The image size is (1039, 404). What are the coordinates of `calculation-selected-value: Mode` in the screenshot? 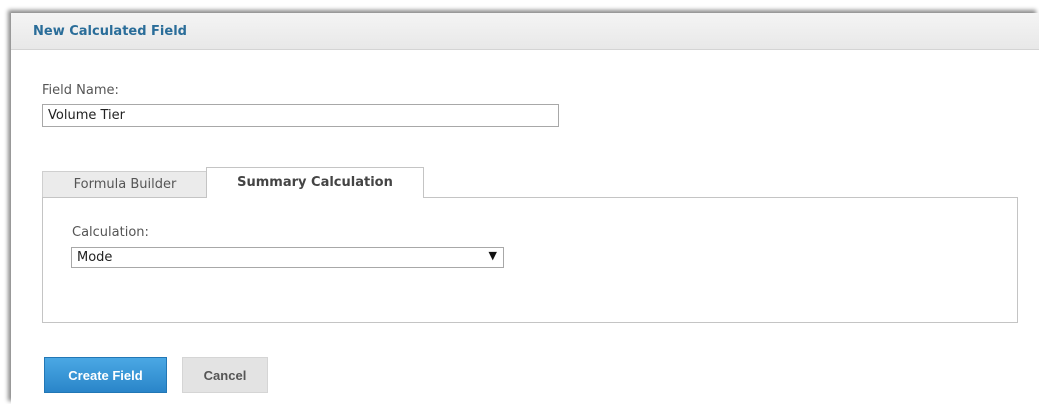 It's located at (95, 257).